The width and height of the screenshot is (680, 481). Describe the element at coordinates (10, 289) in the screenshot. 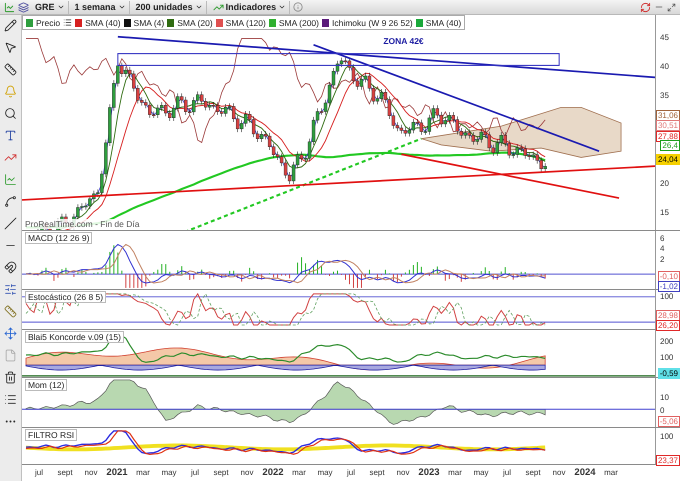

I see `sliders-icon` at that location.